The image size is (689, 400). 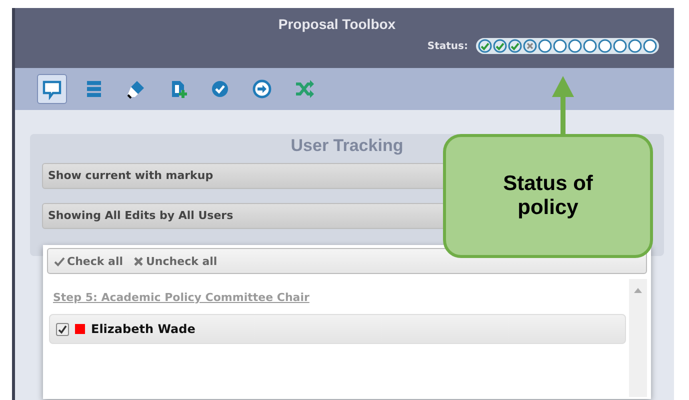 I want to click on check-circle-icon, so click(x=220, y=89).